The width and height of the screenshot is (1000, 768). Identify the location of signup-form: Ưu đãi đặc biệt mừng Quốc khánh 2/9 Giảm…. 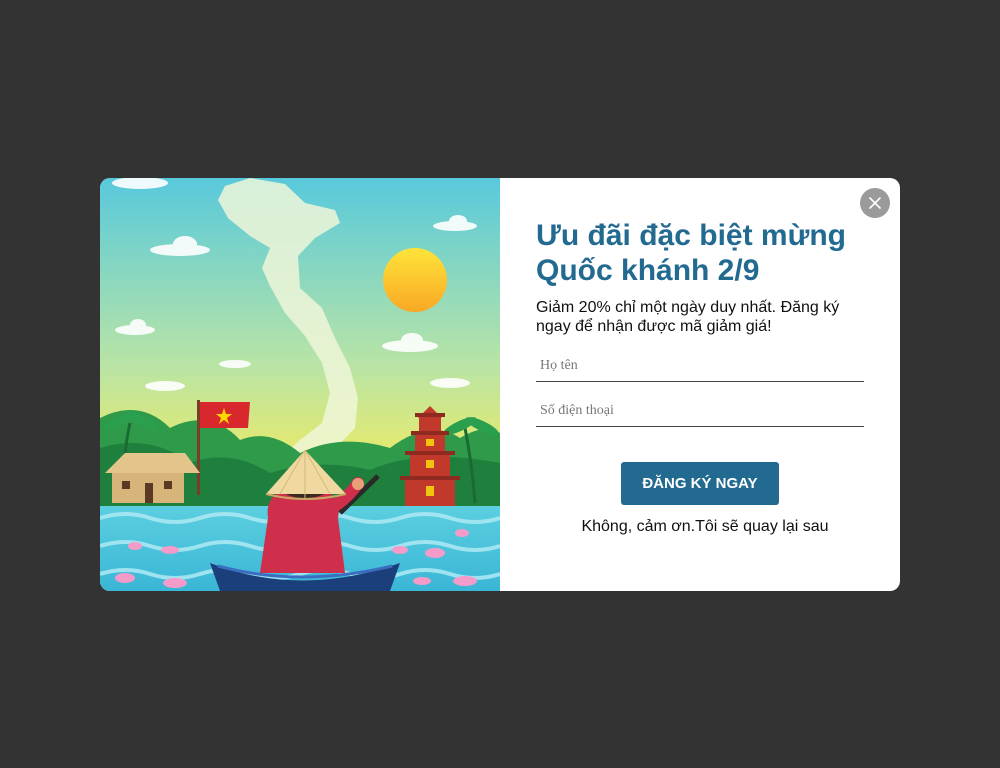
(701, 377).